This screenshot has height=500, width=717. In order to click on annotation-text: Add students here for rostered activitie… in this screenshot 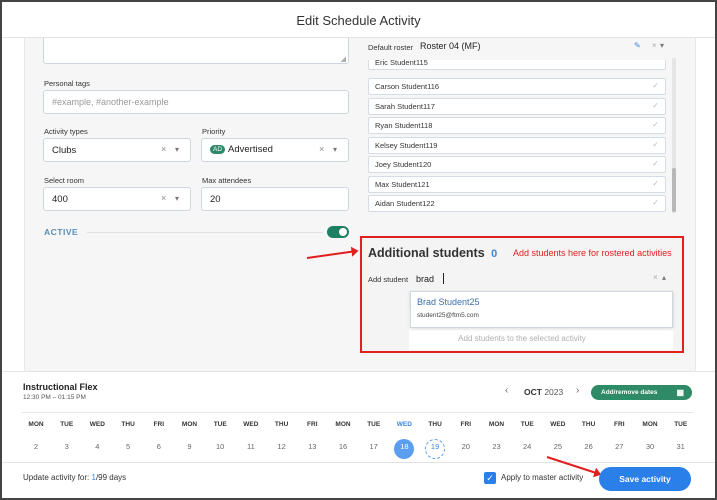, I will do `click(592, 253)`.